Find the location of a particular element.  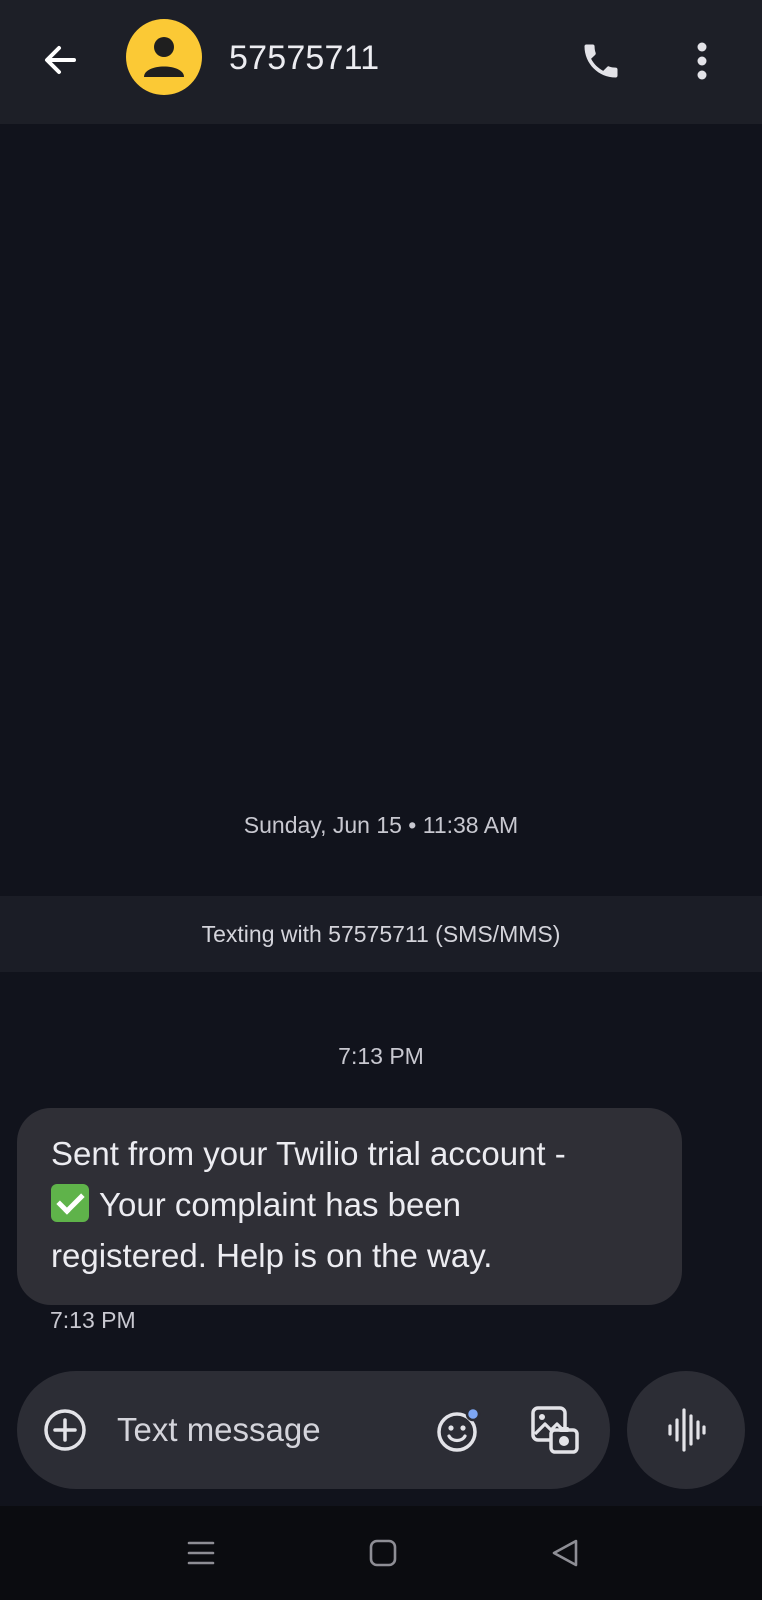

back-triangle-icon is located at coordinates (565, 1553).